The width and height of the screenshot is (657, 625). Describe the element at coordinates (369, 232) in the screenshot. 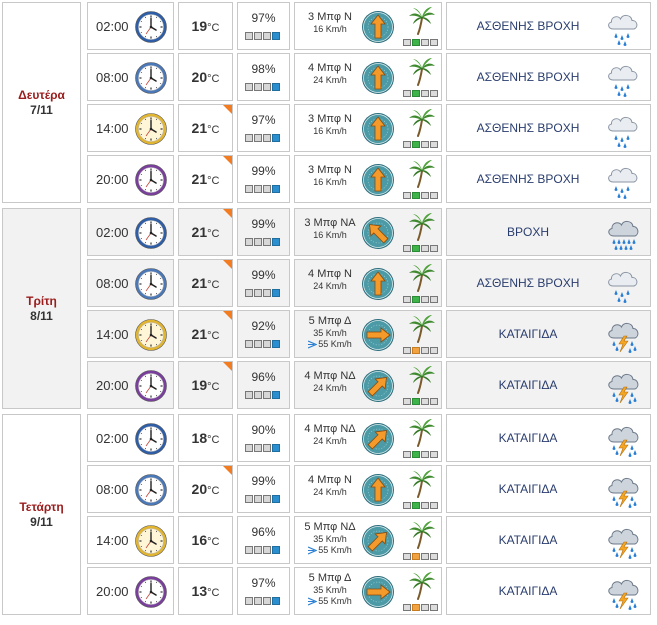

I see `forecast-row: 02:00 21°C 99% 3 Μπφ ΝΑ 16 Km/h ΒΡΟΧΗ` at that location.